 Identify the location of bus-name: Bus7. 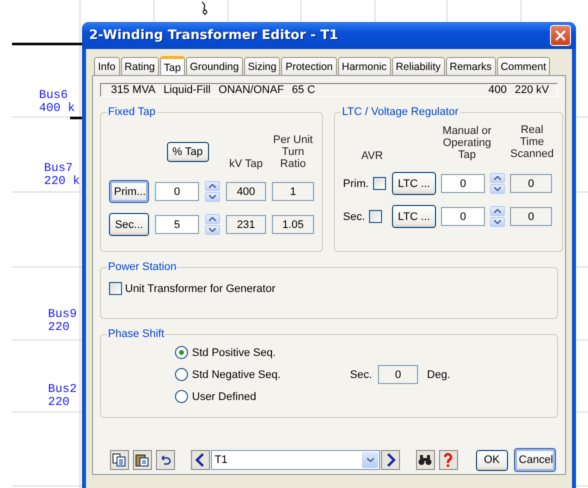
(58, 168).